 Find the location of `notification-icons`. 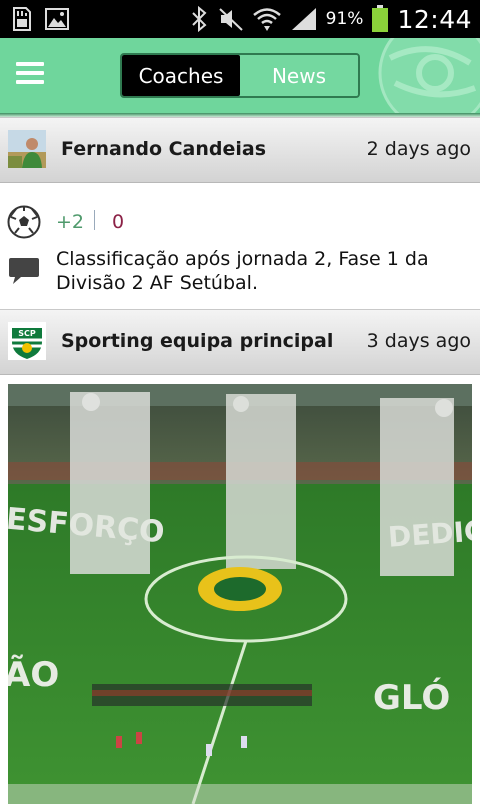

notification-icons is located at coordinates (39, 19).